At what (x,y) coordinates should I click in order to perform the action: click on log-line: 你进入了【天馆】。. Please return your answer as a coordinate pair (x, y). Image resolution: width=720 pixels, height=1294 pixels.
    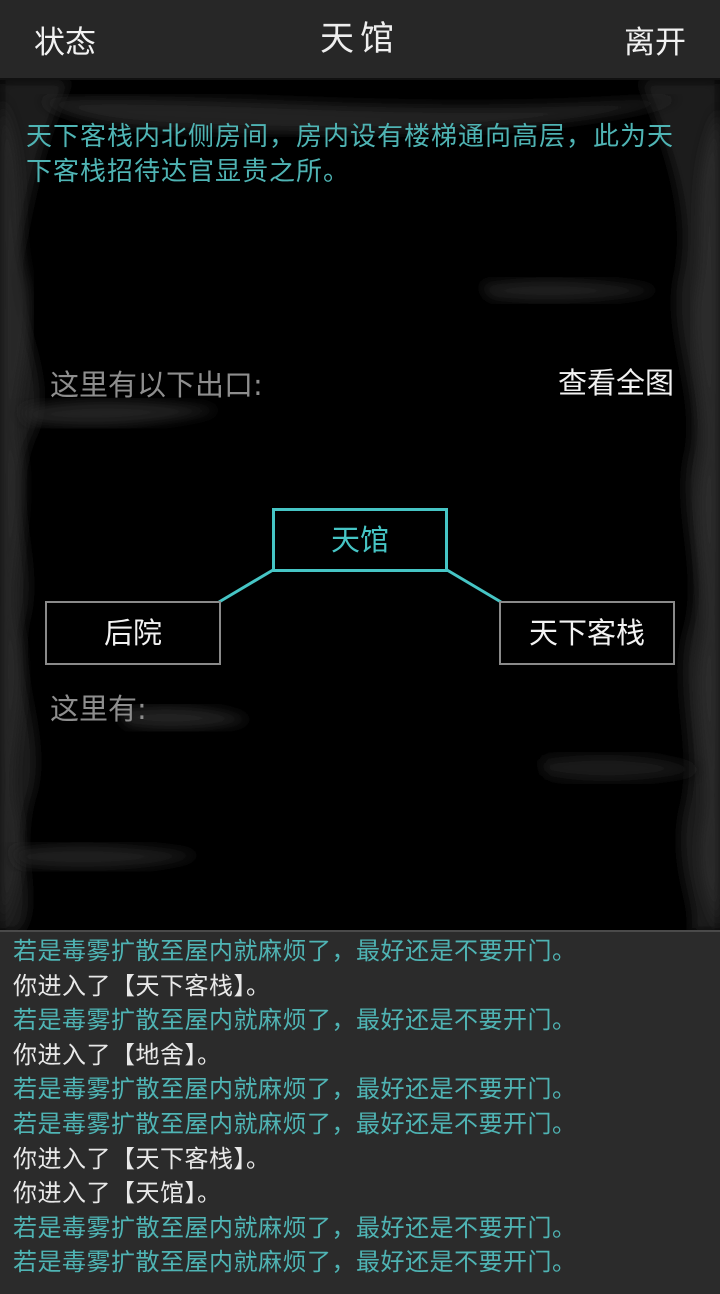
    Looking at the image, I should click on (117, 1193).